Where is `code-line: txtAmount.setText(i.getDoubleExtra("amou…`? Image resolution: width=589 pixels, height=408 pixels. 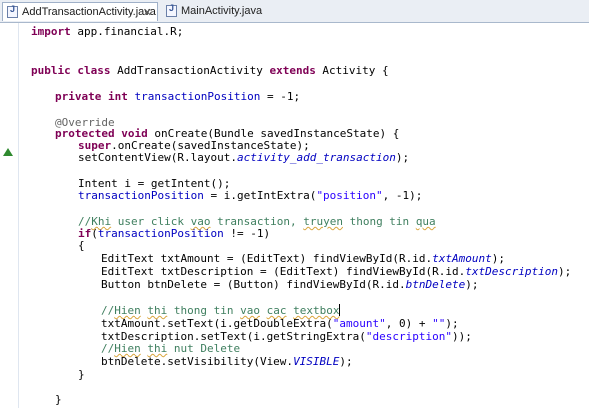 code-line: txtAmount.setText(i.getDoubleExtra("amou… is located at coordinates (280, 323).